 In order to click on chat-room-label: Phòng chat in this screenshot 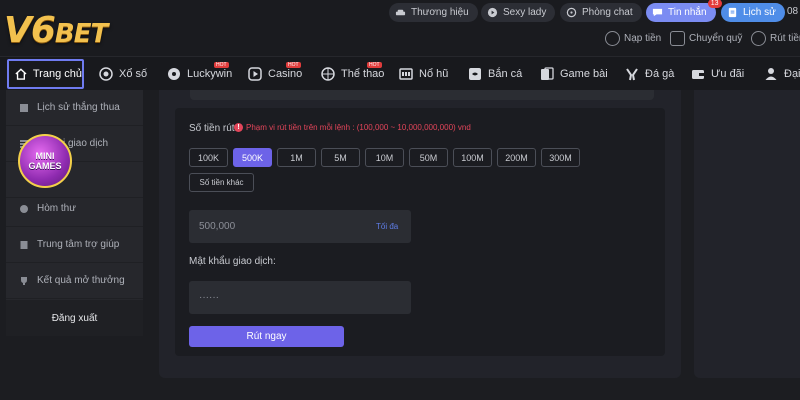, I will do `click(607, 12)`.